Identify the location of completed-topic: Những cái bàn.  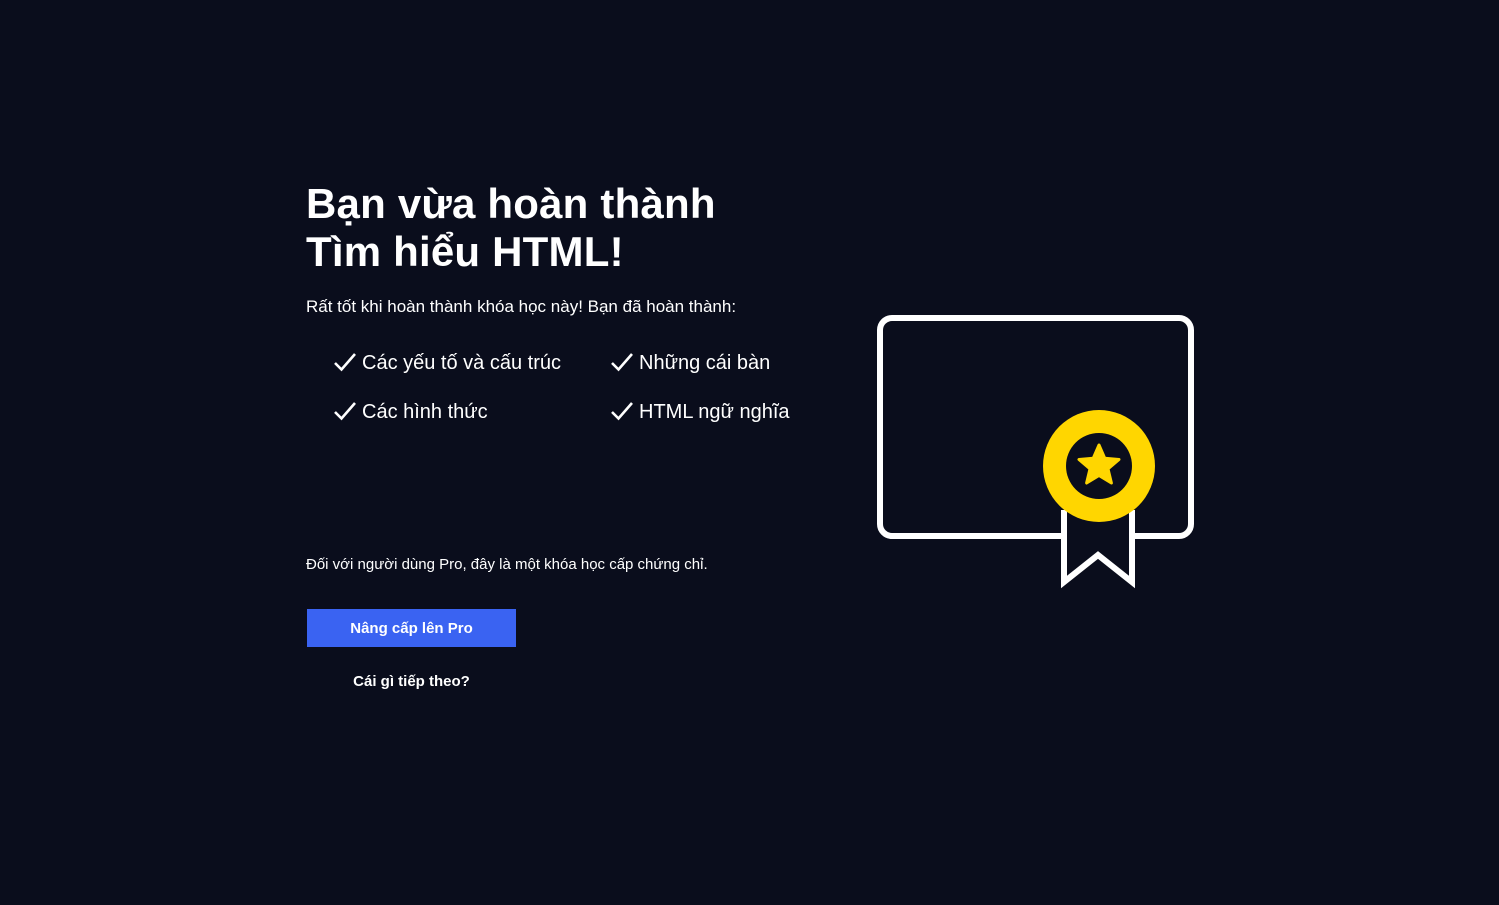
(689, 363).